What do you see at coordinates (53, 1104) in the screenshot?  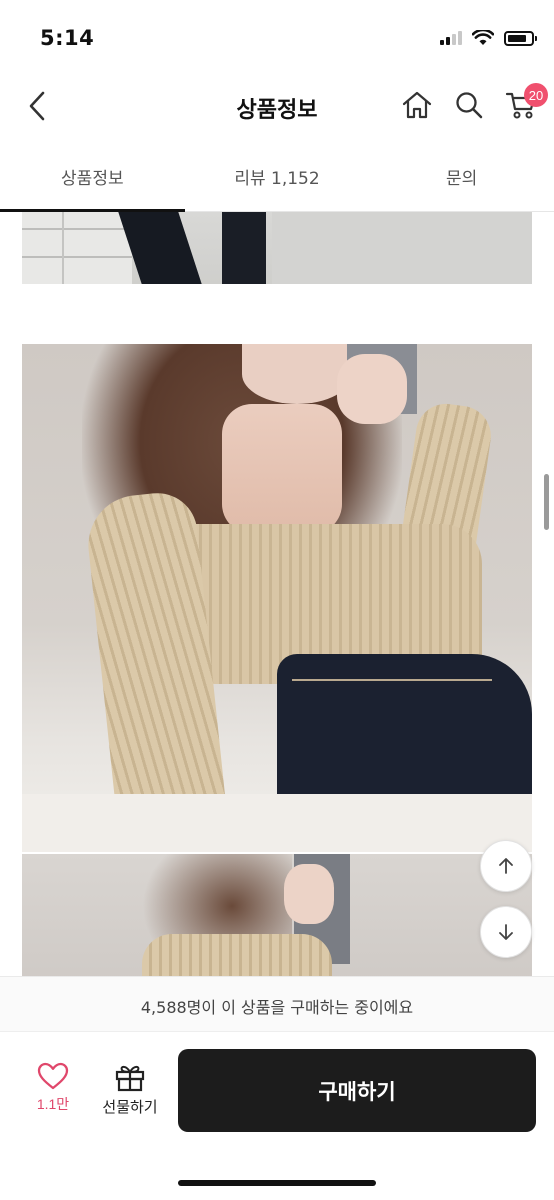 I see `like-count: 1.1만` at bounding box center [53, 1104].